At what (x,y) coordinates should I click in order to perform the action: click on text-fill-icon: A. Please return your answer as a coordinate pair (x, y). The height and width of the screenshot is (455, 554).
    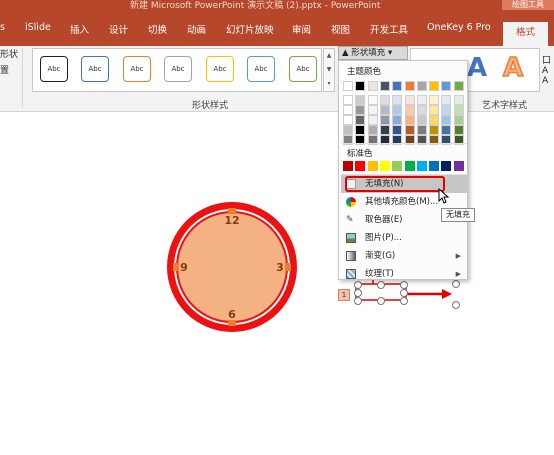
    Looking at the image, I should click on (546, 71).